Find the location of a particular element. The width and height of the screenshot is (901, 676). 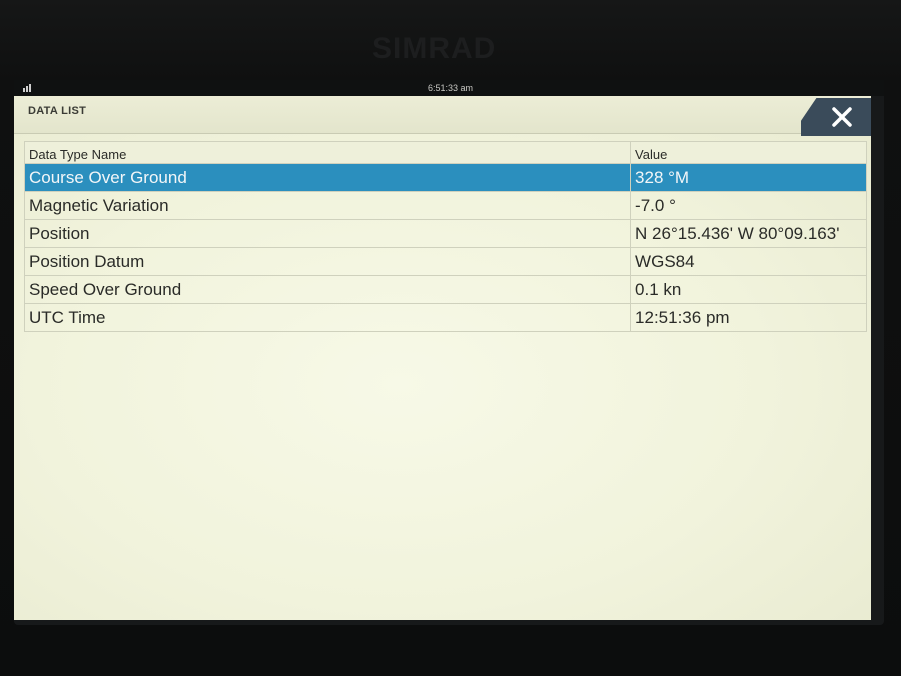

table-row: Magnetic Variation -7.0 ° is located at coordinates (445, 205).